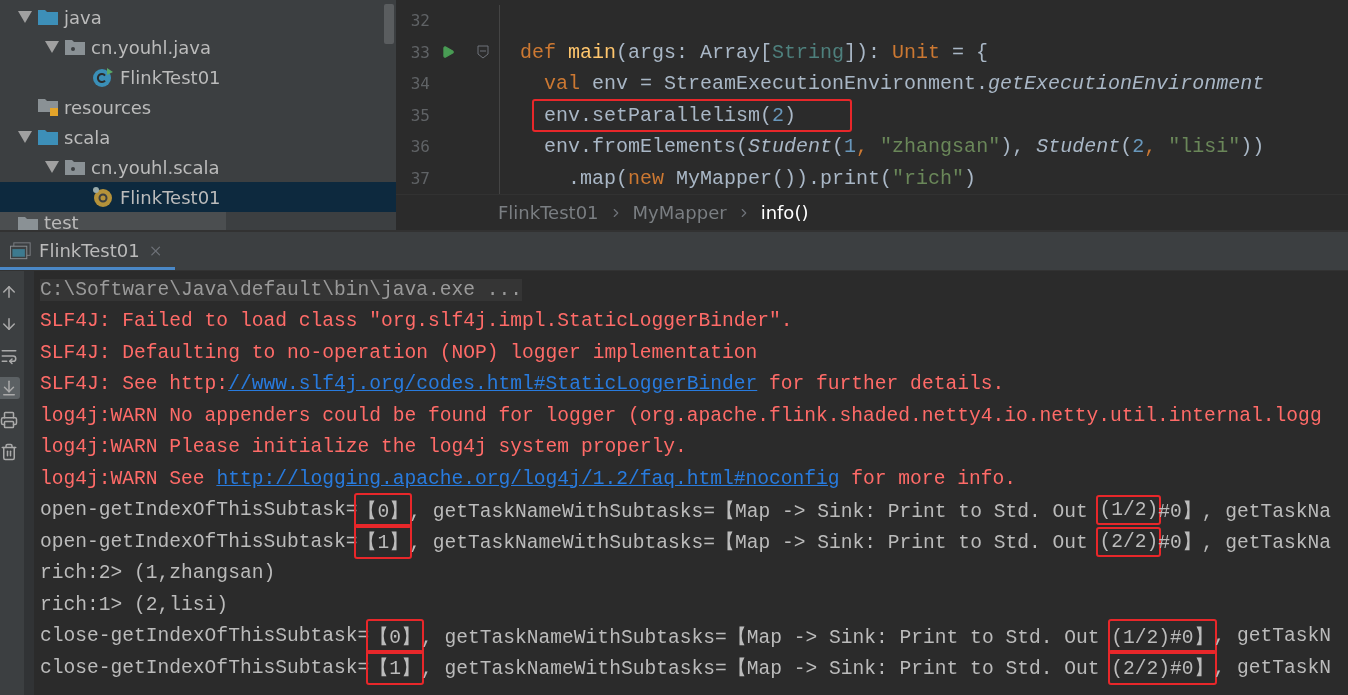  What do you see at coordinates (103, 197) in the screenshot?
I see `object-icon` at bounding box center [103, 197].